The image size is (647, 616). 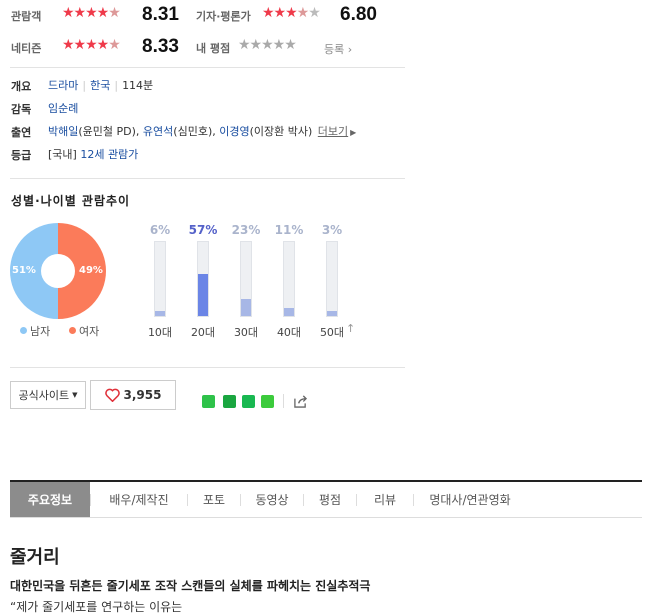 What do you see at coordinates (208, 401) in the screenshot?
I see `line-share-icon` at bounding box center [208, 401].